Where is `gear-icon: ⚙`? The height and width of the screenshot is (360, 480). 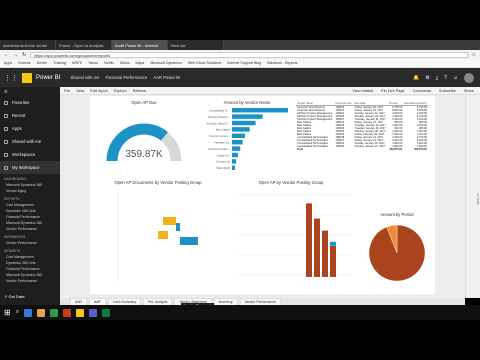 gear-icon: ⚙ is located at coordinates (427, 78).